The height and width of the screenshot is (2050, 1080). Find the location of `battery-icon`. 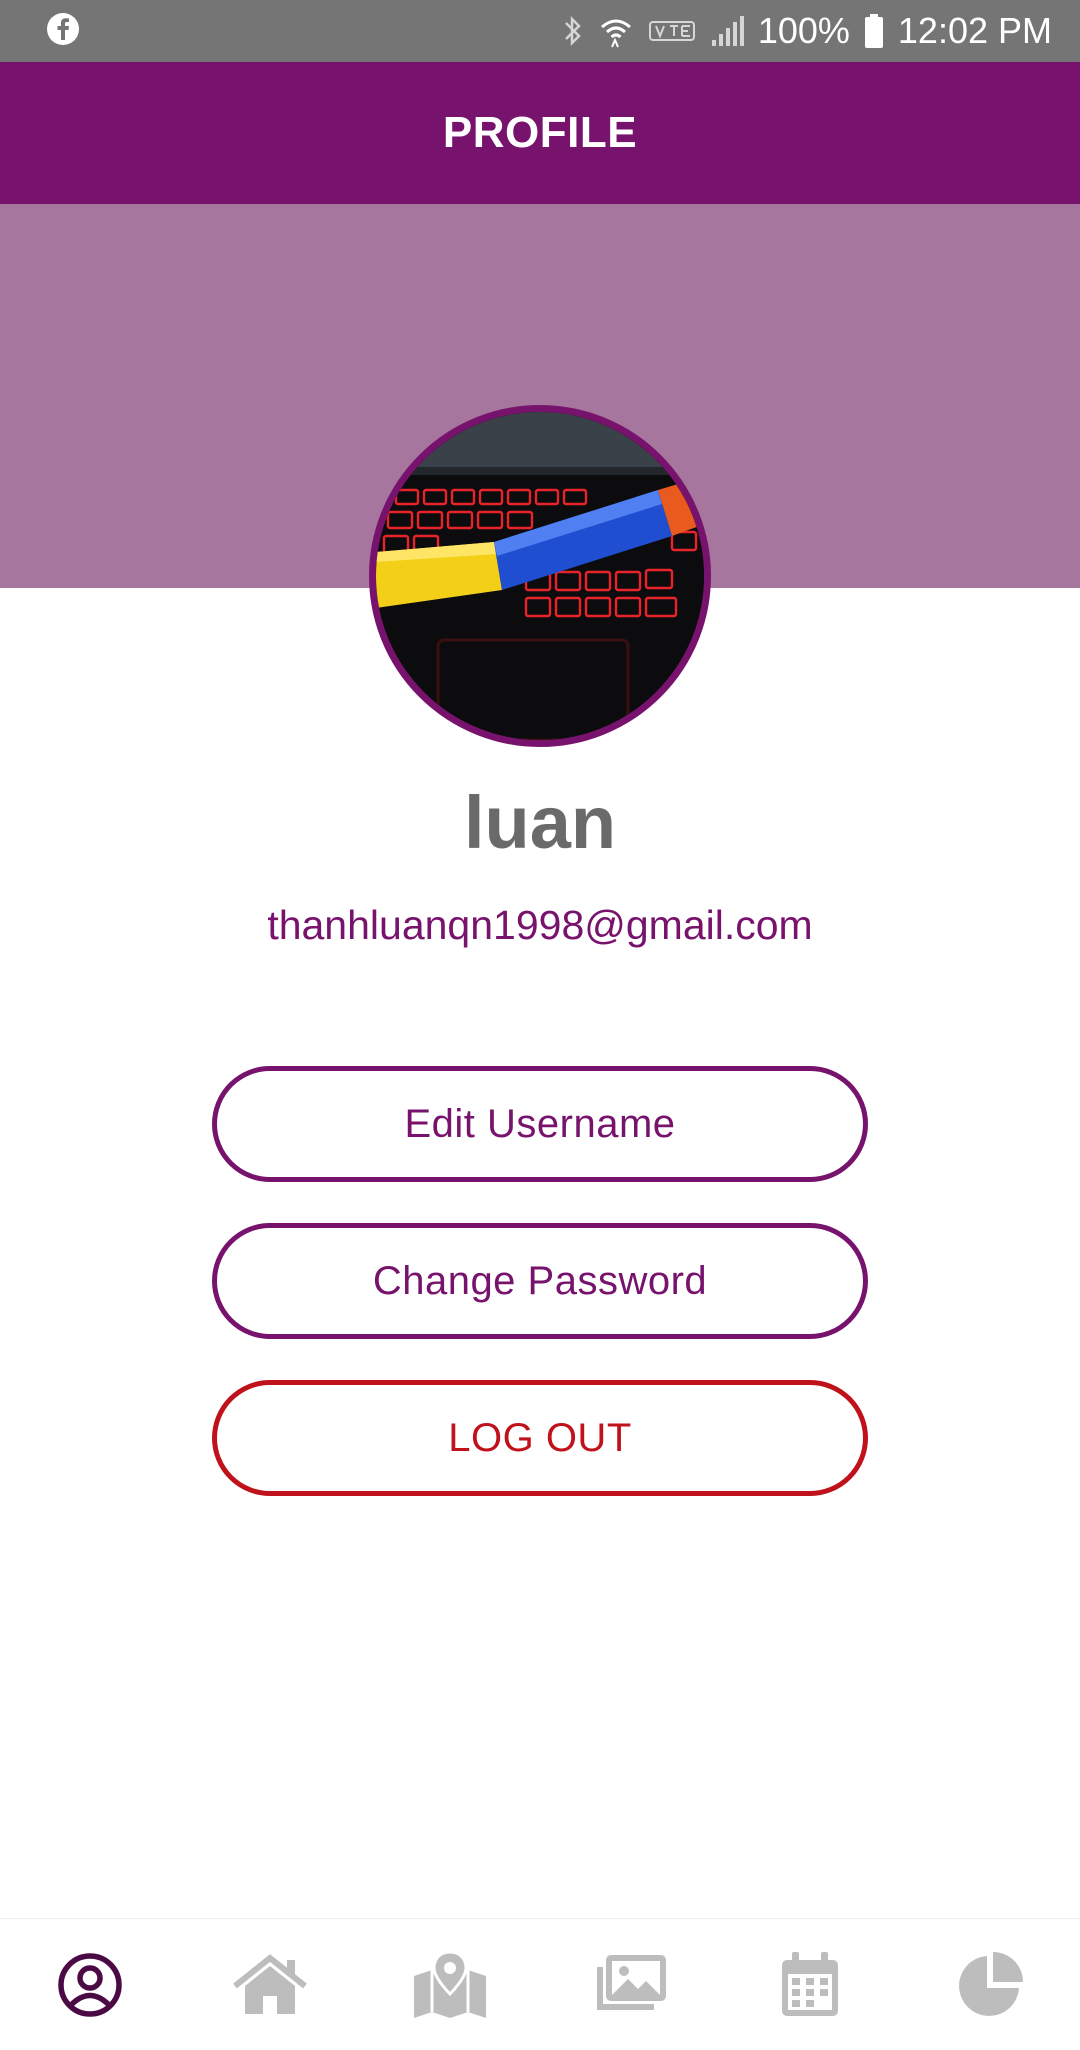

battery-icon is located at coordinates (874, 31).